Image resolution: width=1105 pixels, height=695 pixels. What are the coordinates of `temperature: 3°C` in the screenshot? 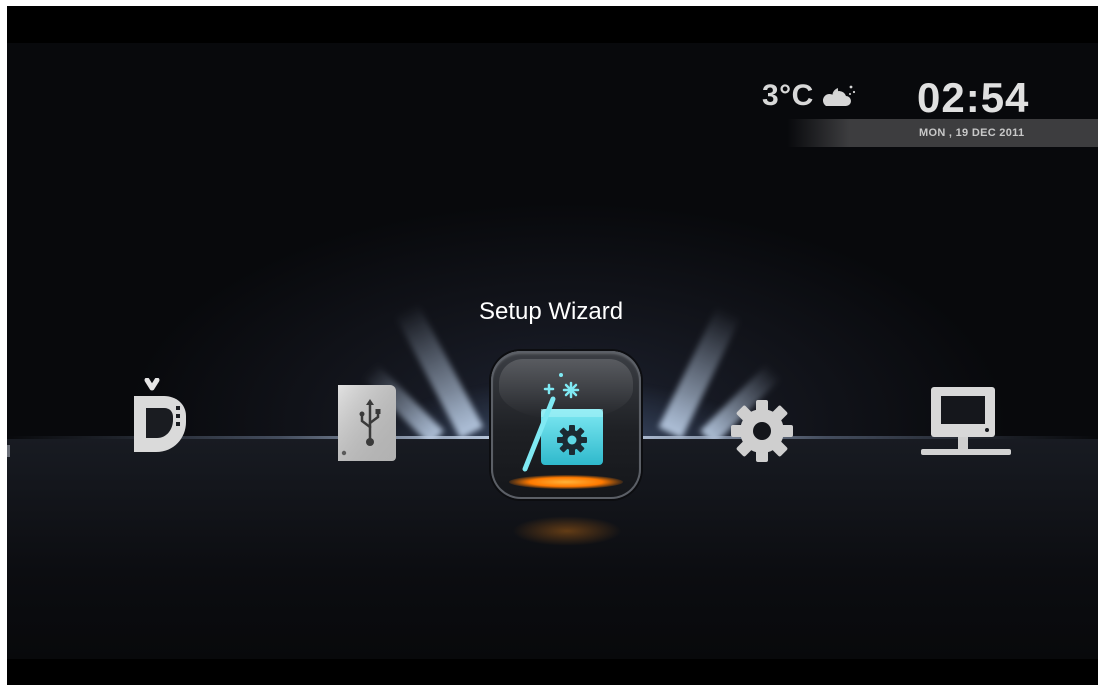 It's located at (788, 95).